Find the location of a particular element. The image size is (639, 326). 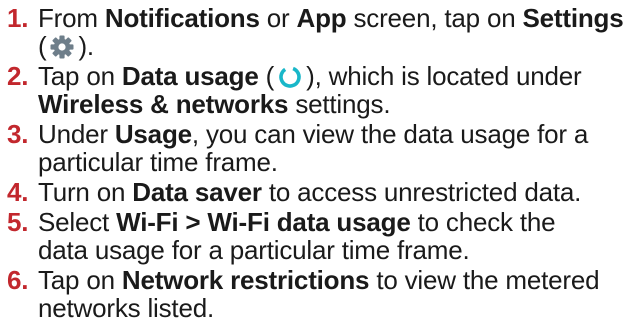

step-text: settings. is located at coordinates (339, 104).